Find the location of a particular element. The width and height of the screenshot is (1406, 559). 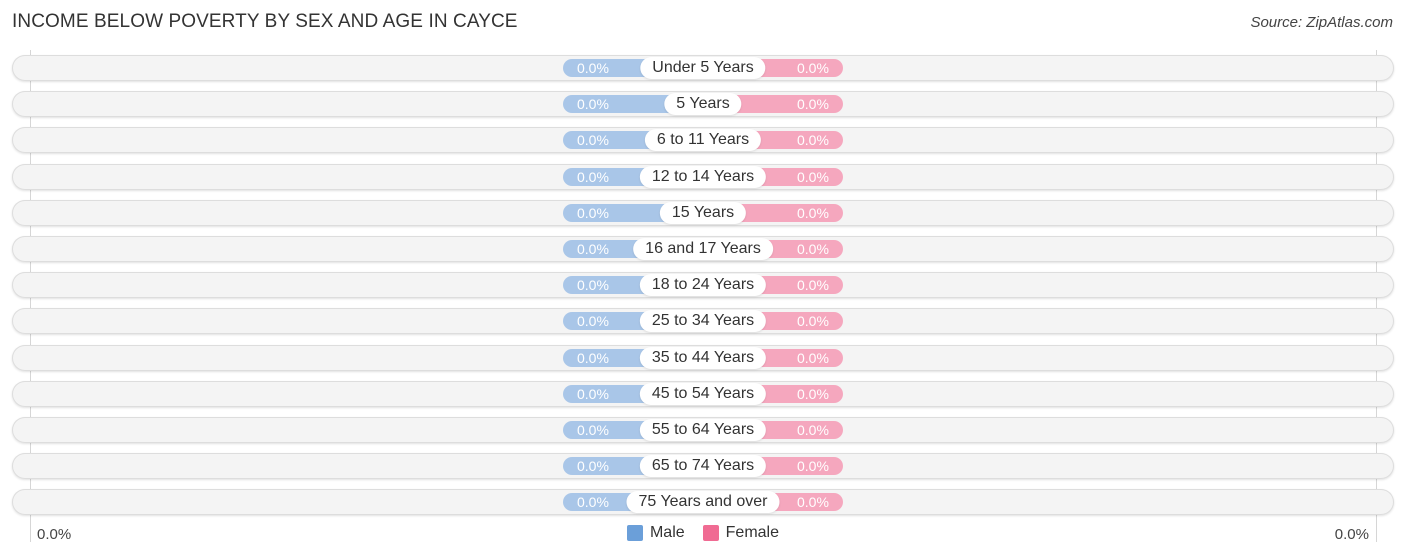

category-label: 12 to 14 Years is located at coordinates (703, 177).